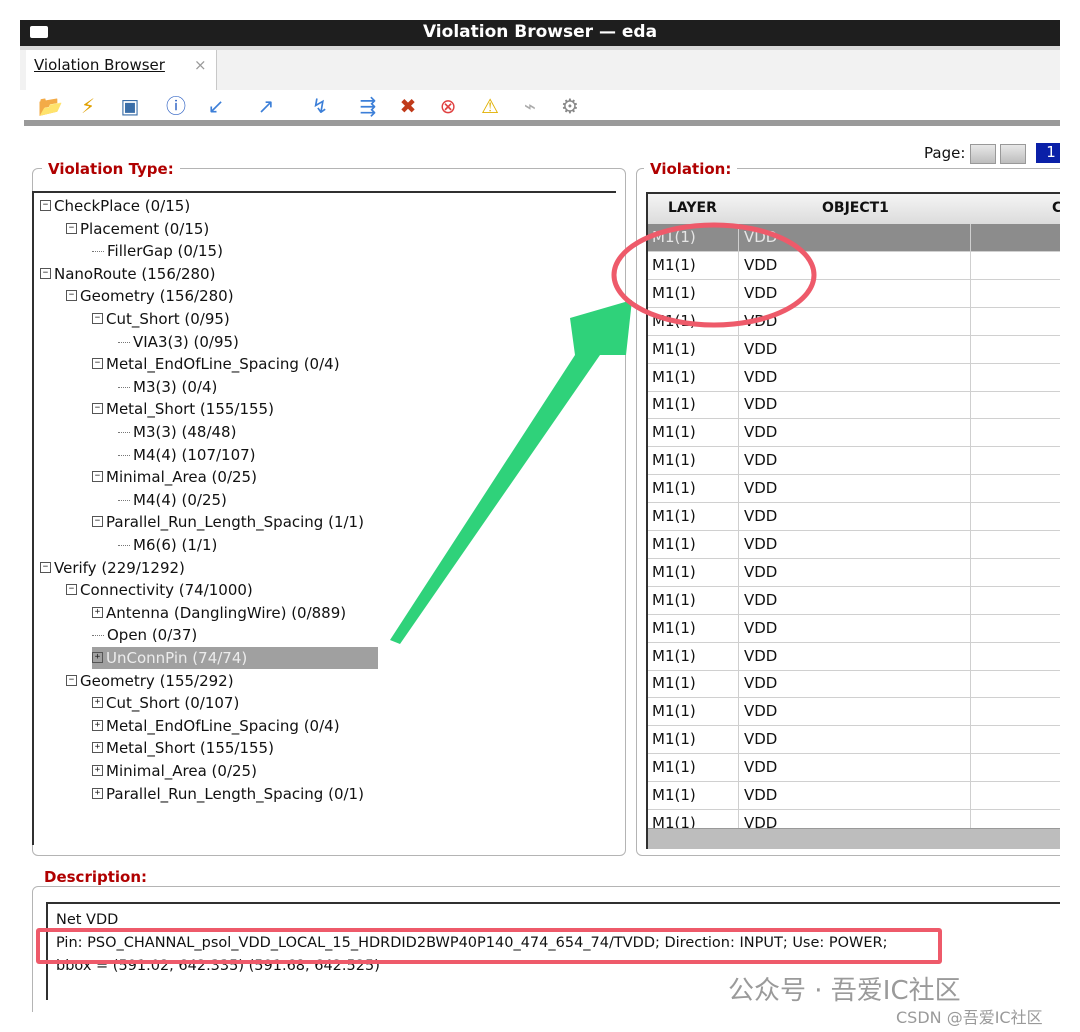  What do you see at coordinates (137, 229) in the screenshot?
I see `tree-node: − Placement (0/15)` at bounding box center [137, 229].